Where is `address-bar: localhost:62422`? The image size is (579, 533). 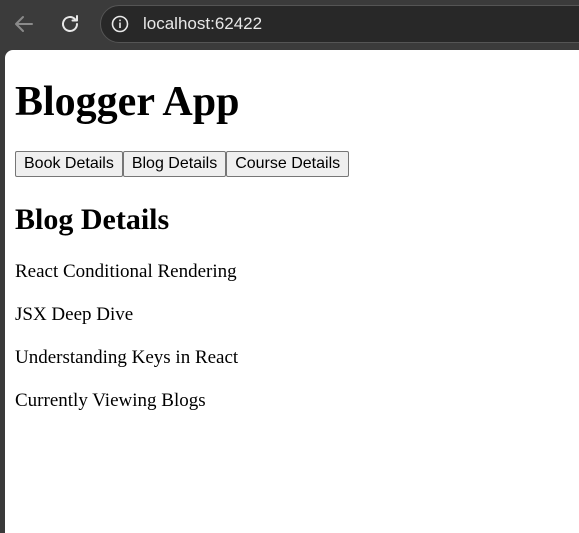
address-bar: localhost:62422 is located at coordinates (339, 24).